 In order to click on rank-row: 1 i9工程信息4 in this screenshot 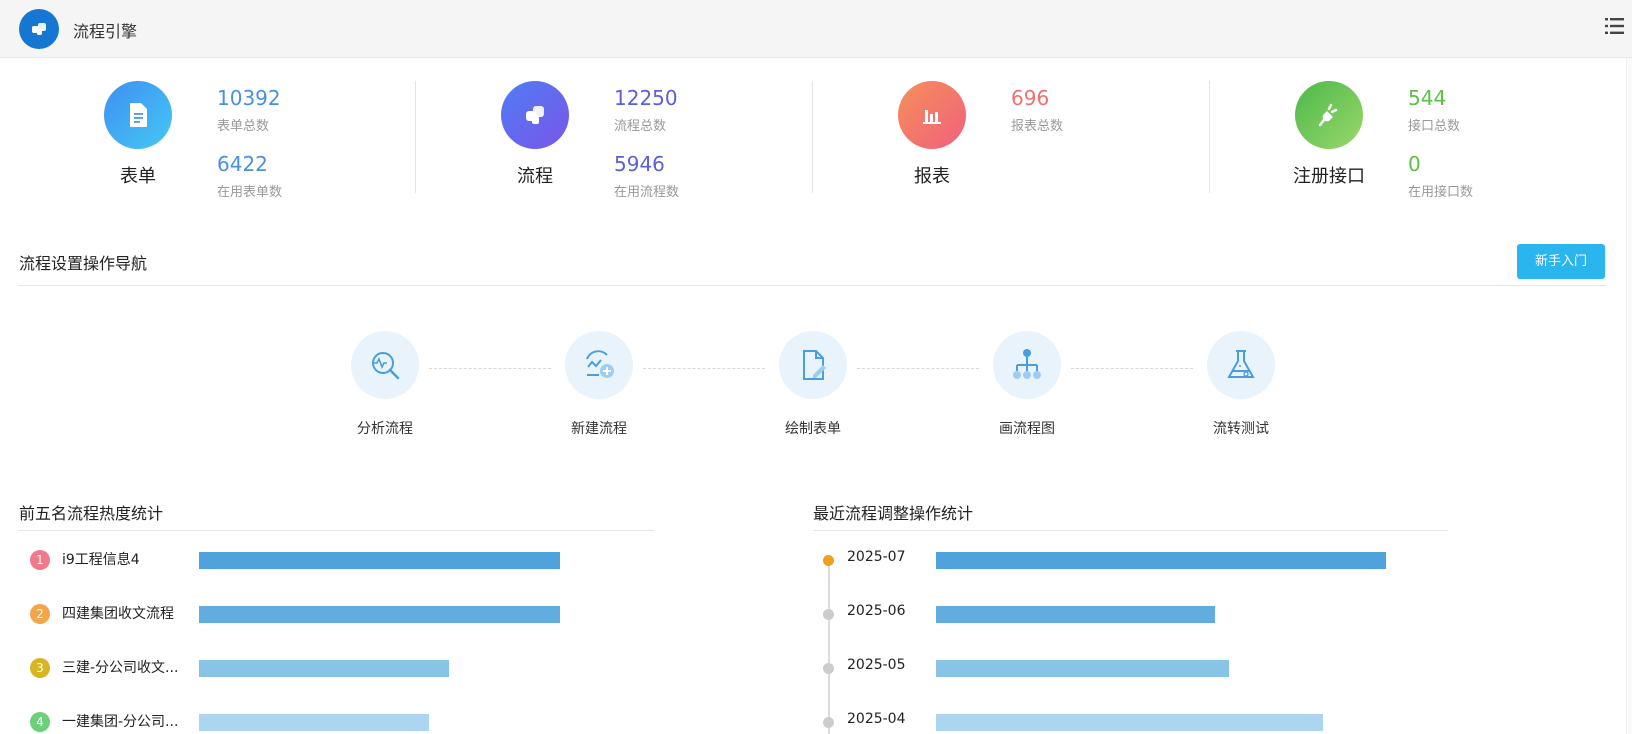, I will do `click(339, 558)`.